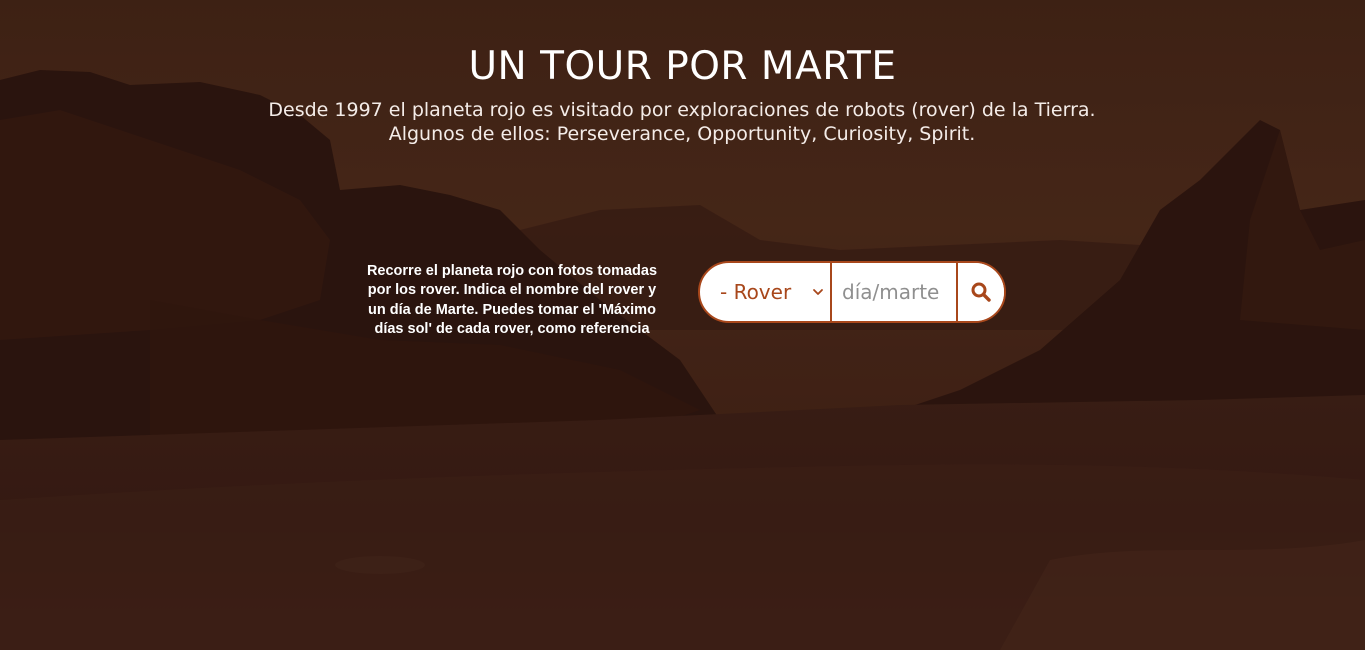  What do you see at coordinates (818, 292) in the screenshot?
I see `chevron-down-icon` at bounding box center [818, 292].